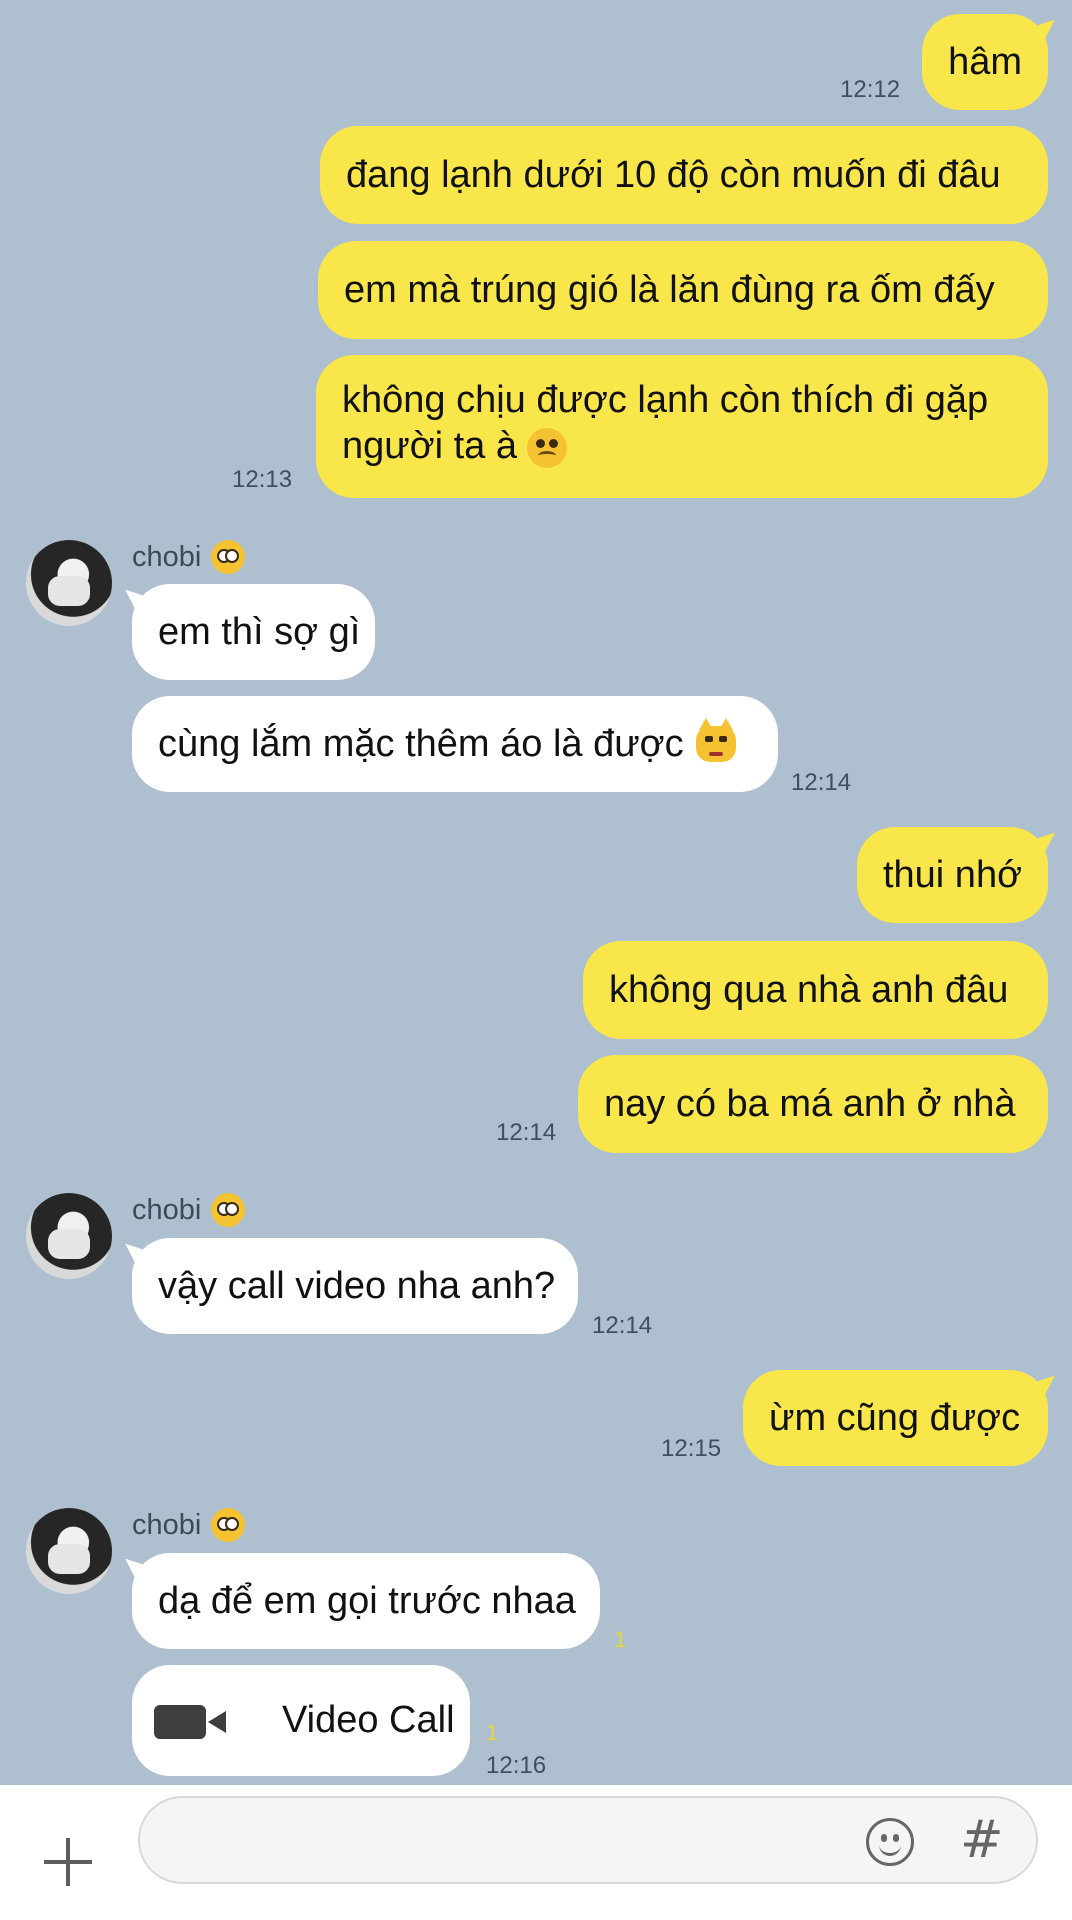  I want to click on their-message: dạ để em gọi trước nhaa, so click(366, 1601).